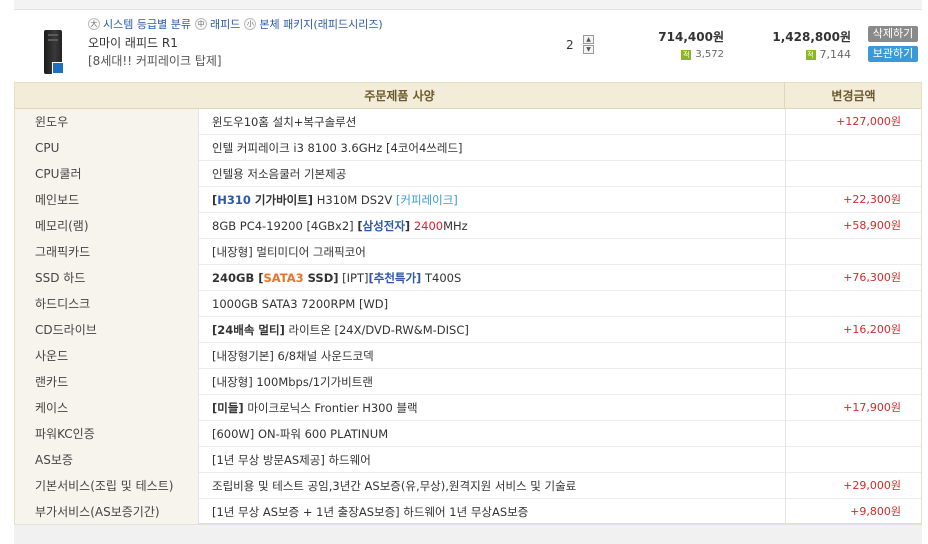 The height and width of the screenshot is (544, 928). Describe the element at coordinates (293, 356) in the screenshot. I see `spec-value: [내장형기본] 6/8채널 사운드코덱` at that location.